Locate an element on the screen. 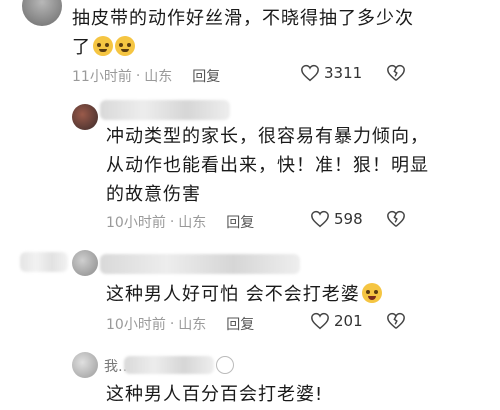 The width and height of the screenshot is (500, 410). comment-text: 抽皮带的动作好丝滑，不晓得抽了多少次 了 is located at coordinates (282, 33).